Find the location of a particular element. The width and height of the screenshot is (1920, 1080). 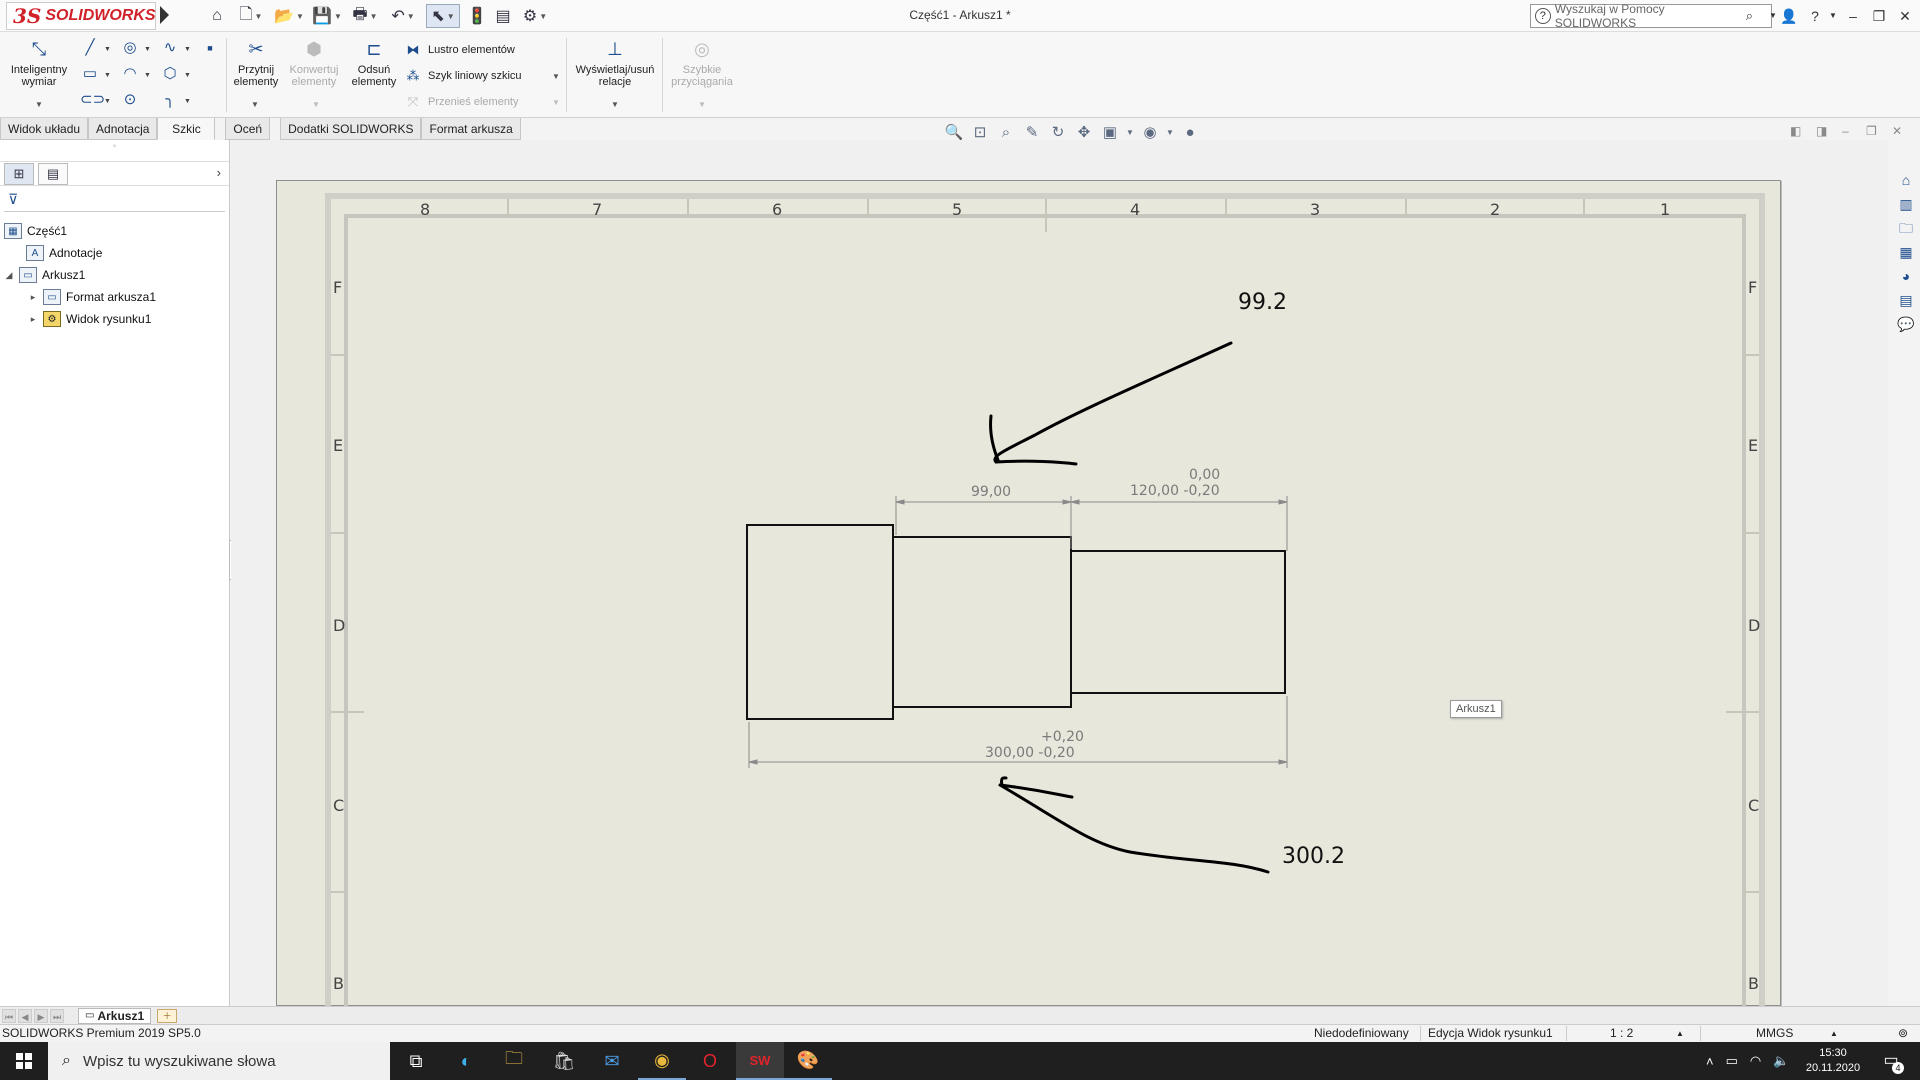

task-pane: ⌂ ▥ 🗀 ▦ ◕ ▤ 💬 is located at coordinates (1904, 586).